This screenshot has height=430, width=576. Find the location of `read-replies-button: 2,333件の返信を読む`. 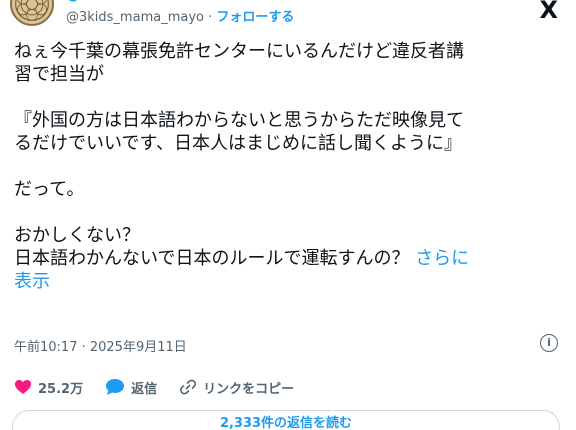

read-replies-button: 2,333件の返信を読む is located at coordinates (286, 420).